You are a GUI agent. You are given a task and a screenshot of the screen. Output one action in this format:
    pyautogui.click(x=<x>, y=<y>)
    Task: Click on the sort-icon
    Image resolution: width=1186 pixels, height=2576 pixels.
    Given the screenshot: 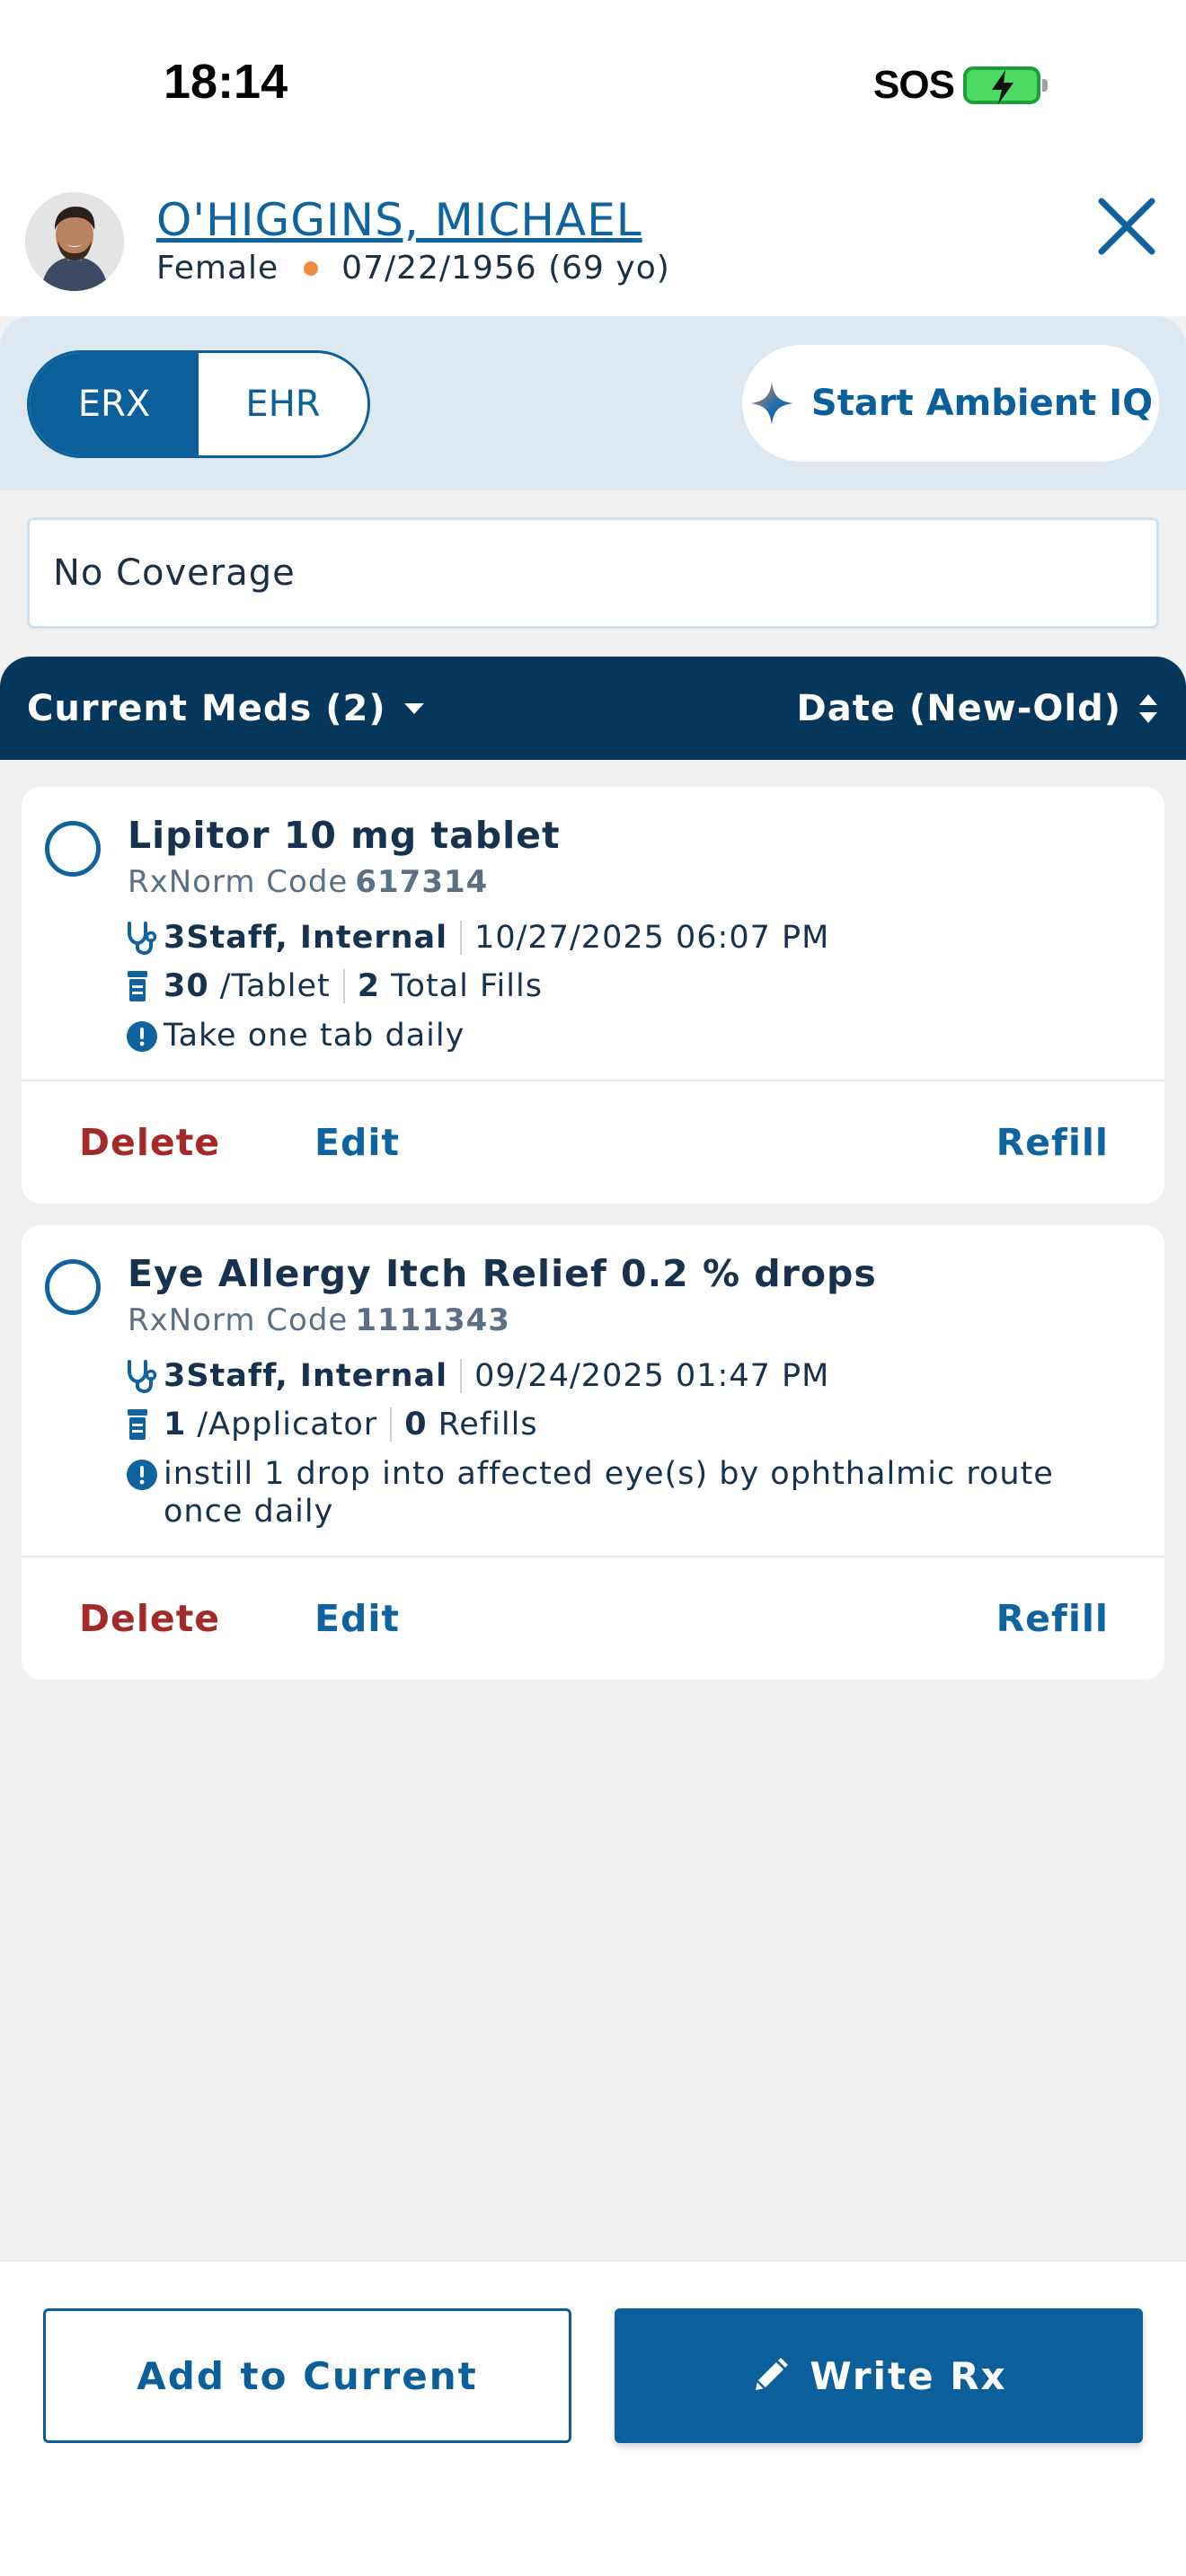 What is the action you would take?
    pyautogui.click(x=1148, y=708)
    